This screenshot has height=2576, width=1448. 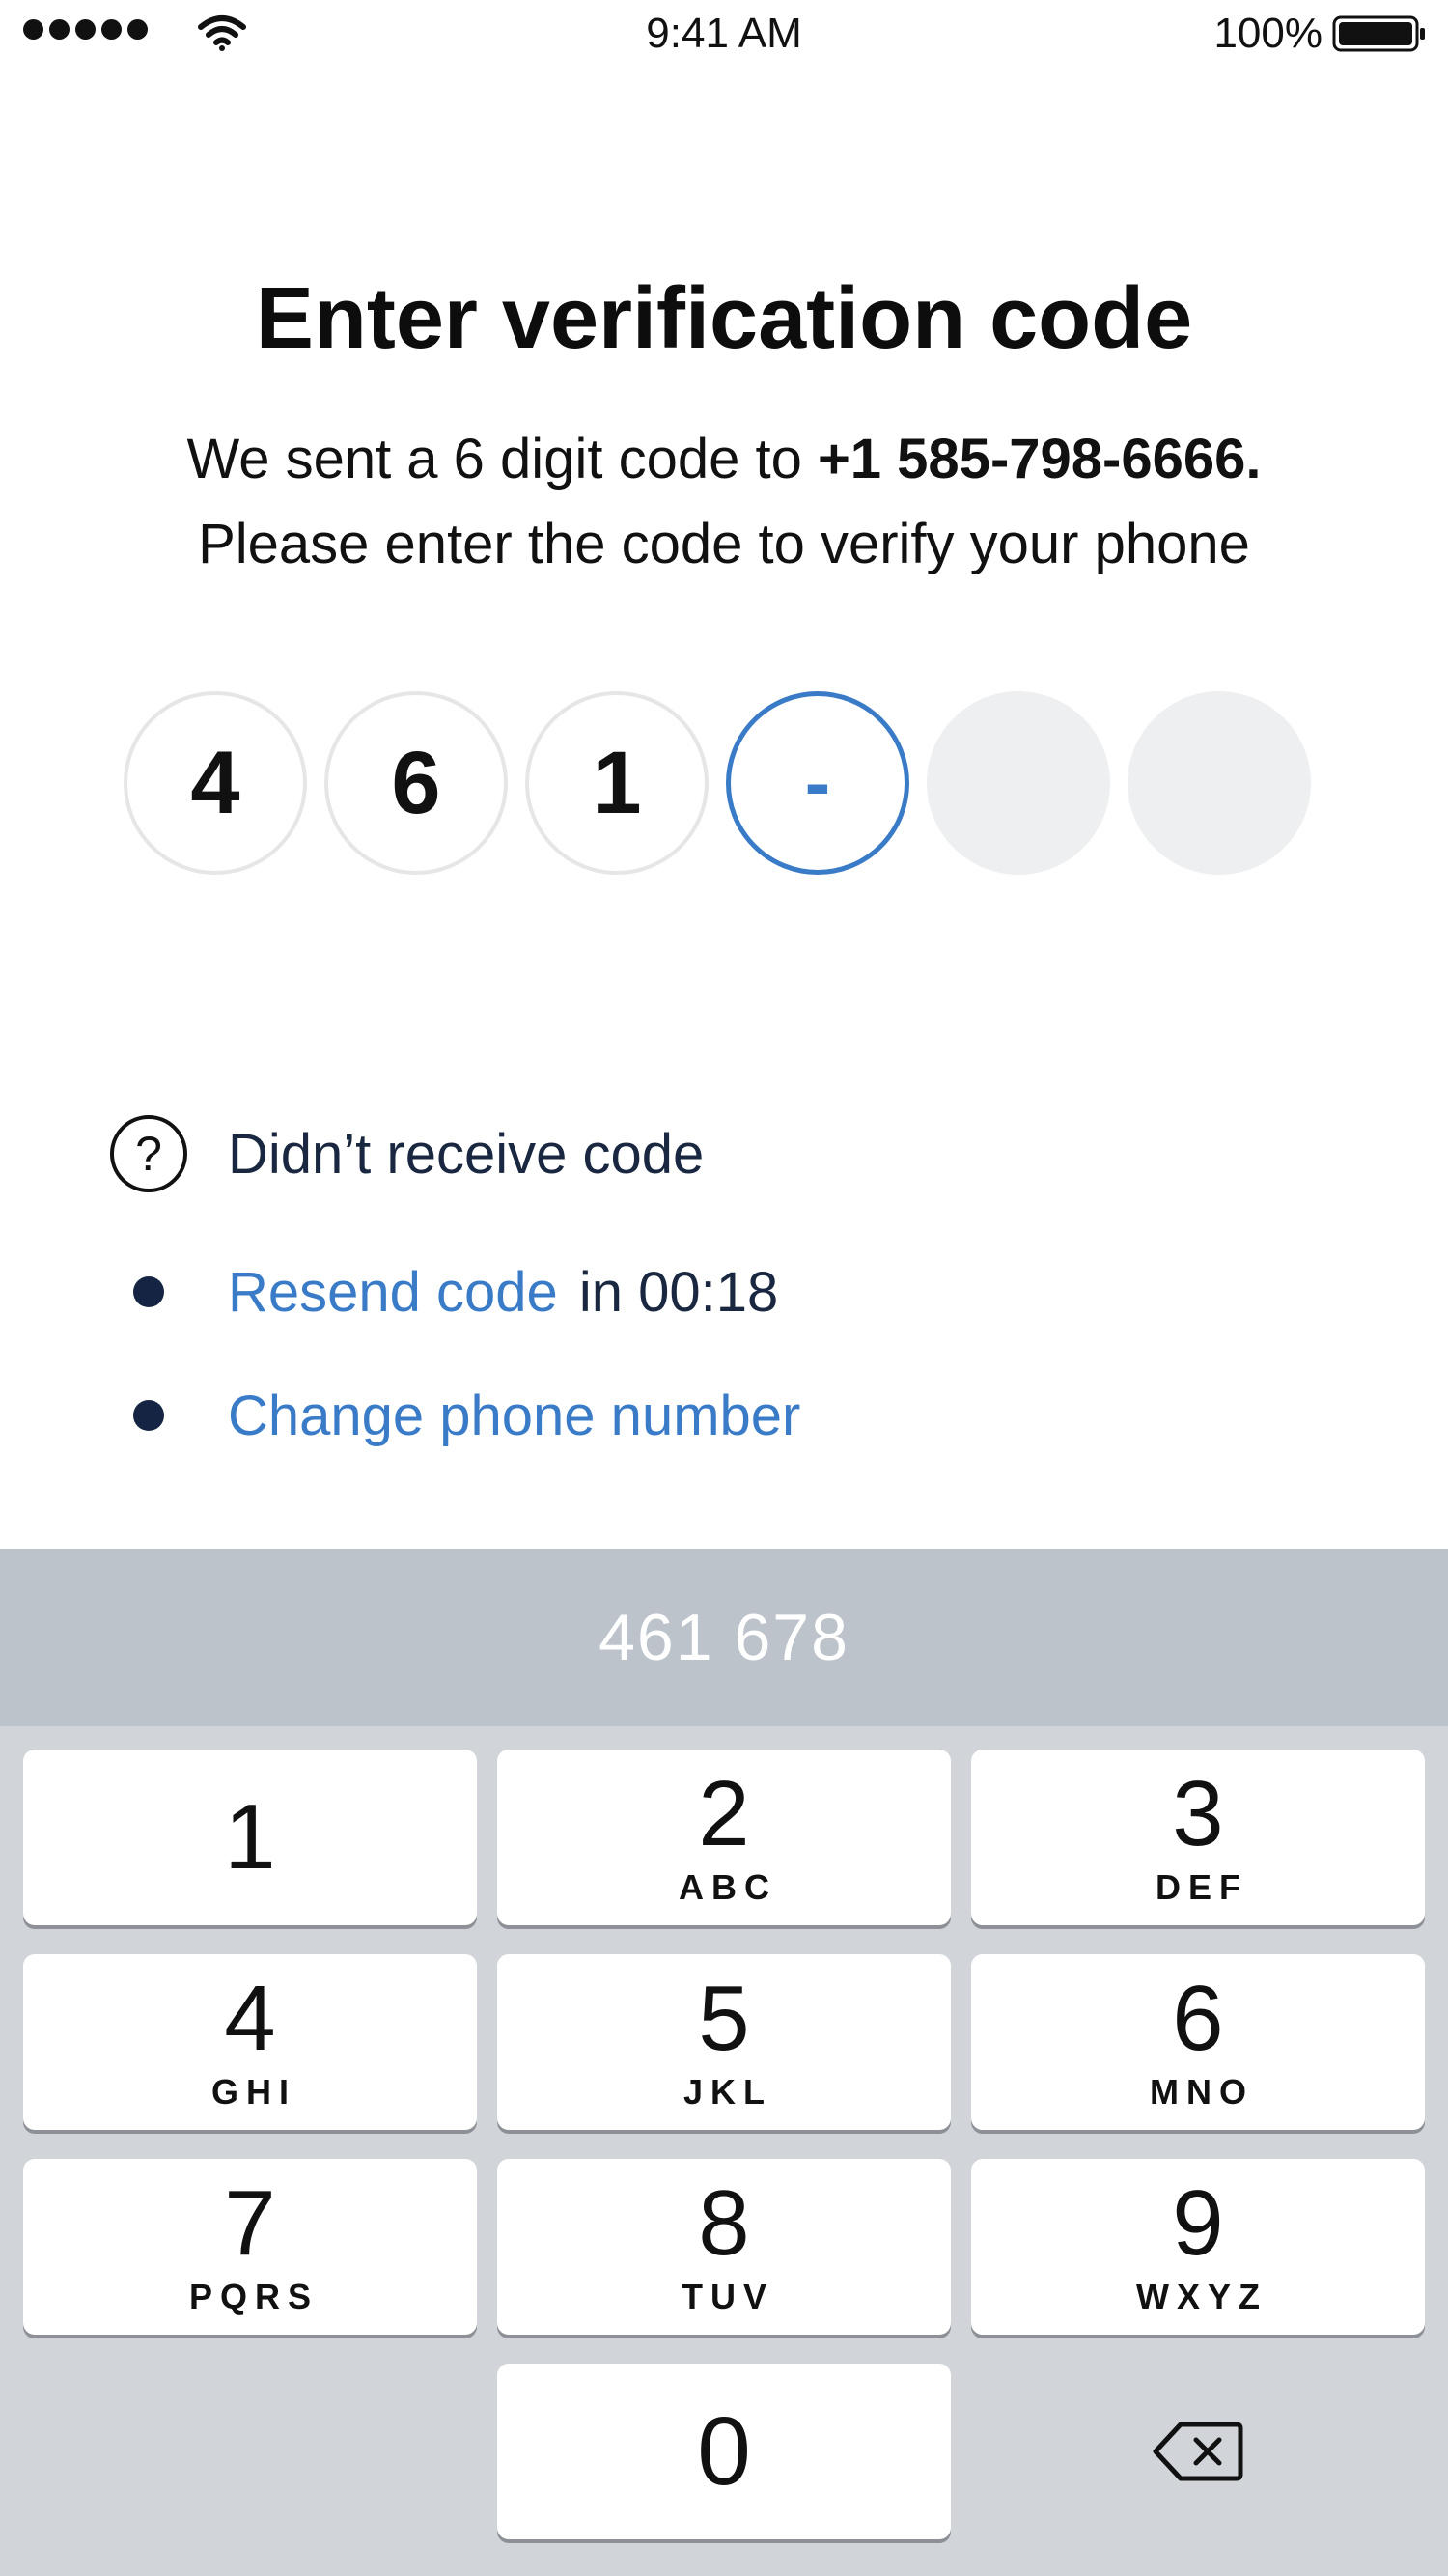 What do you see at coordinates (253, 2092) in the screenshot?
I see `key-letters: GHI` at bounding box center [253, 2092].